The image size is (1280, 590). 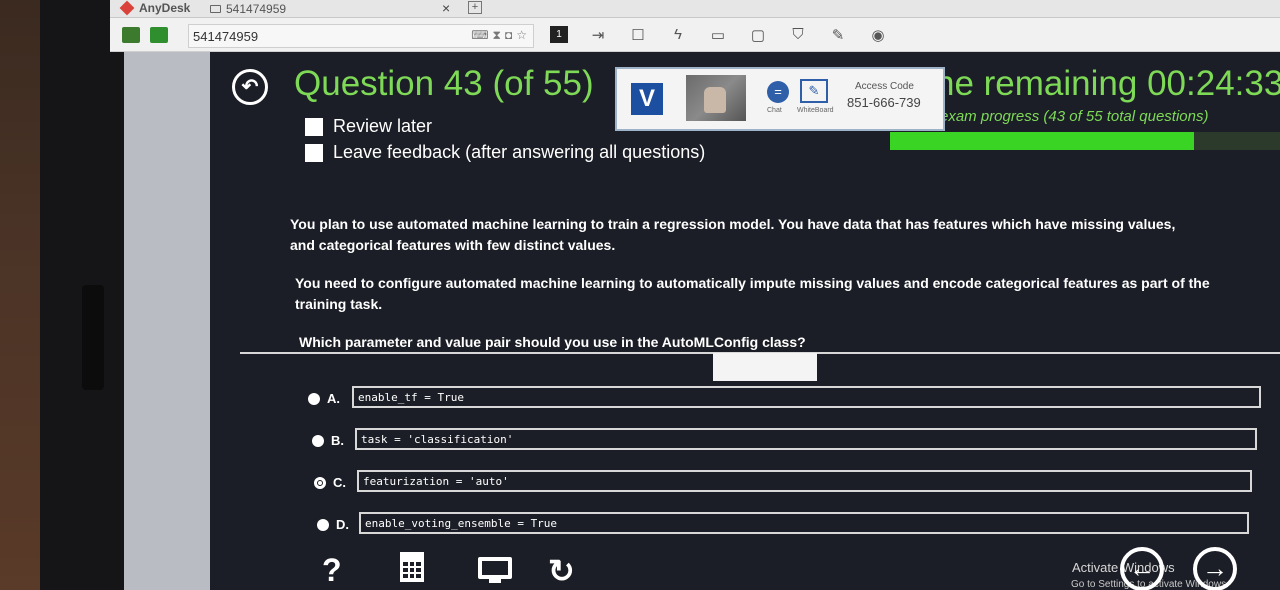 What do you see at coordinates (337, 440) in the screenshot?
I see `option-b-letter: B.` at bounding box center [337, 440].